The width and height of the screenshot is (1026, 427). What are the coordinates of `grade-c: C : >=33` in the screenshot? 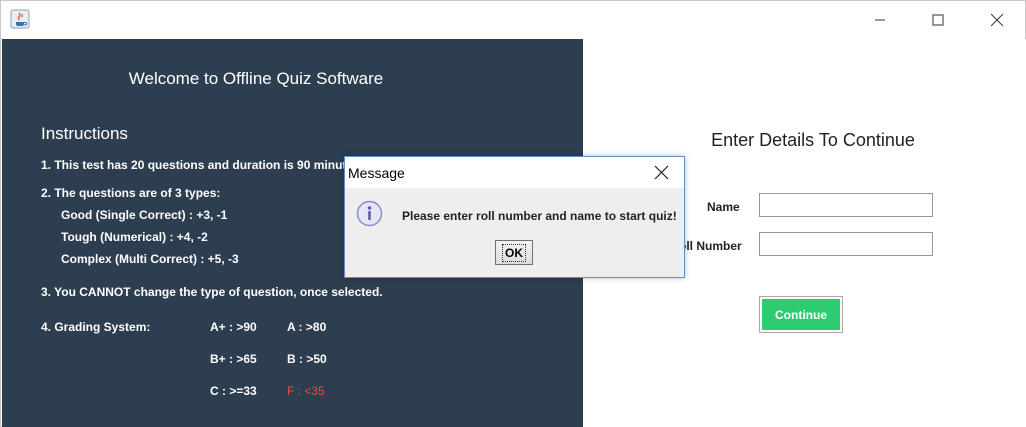 It's located at (233, 391).